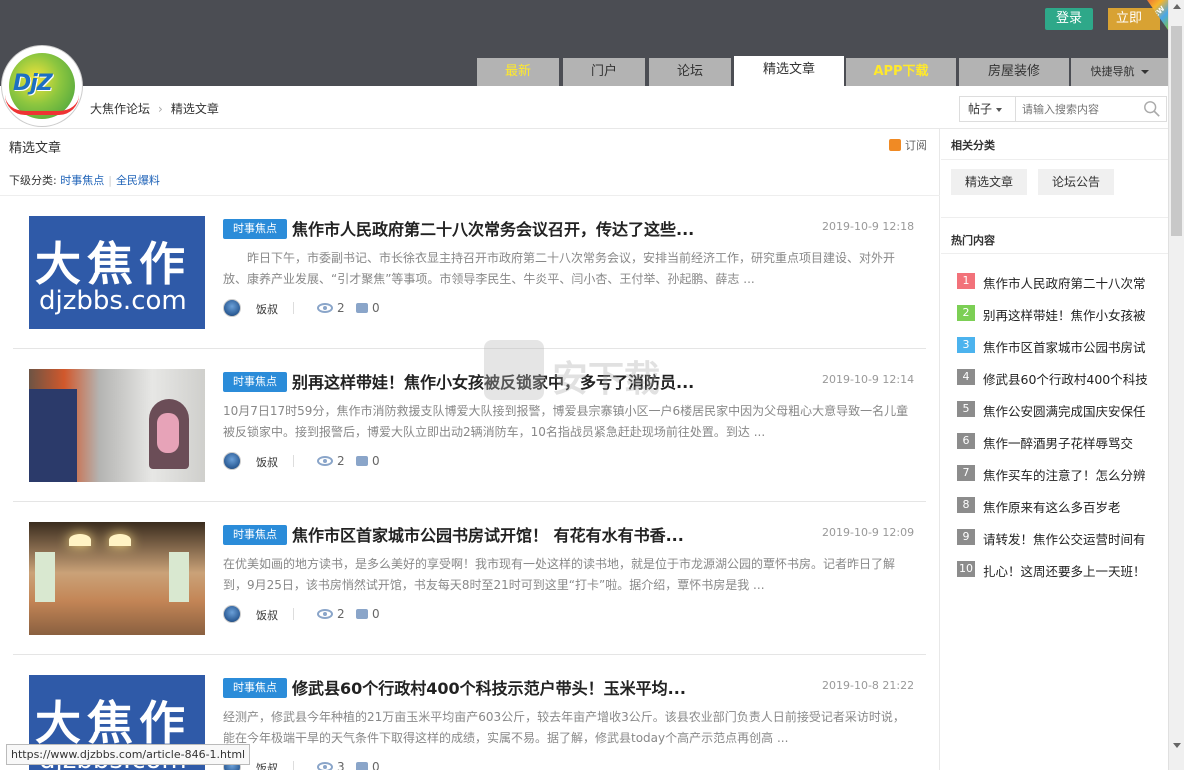  What do you see at coordinates (966, 569) in the screenshot?
I see `rank-badge: 10` at bounding box center [966, 569].